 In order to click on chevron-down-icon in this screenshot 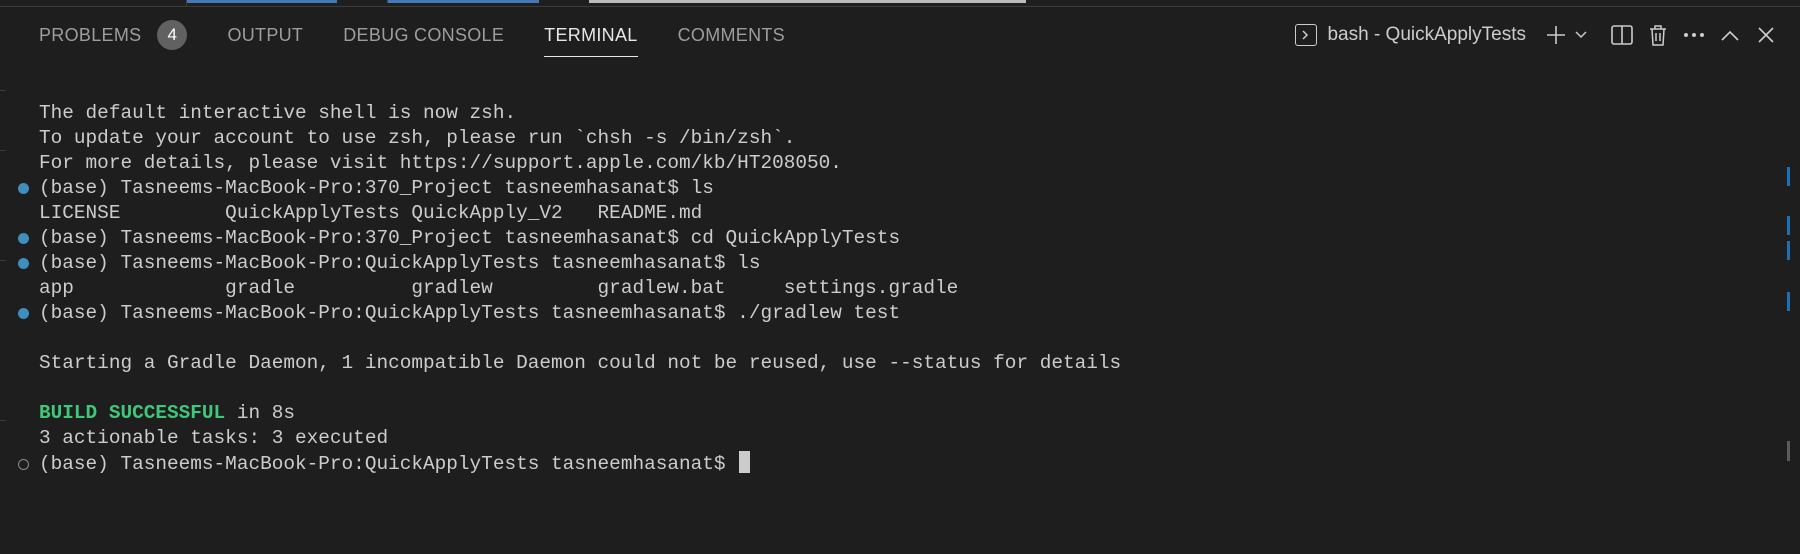, I will do `click(1581, 35)`.